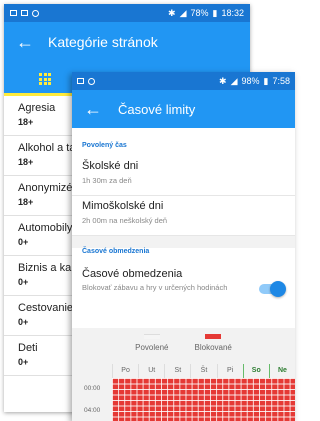 This screenshot has height=421, width=320. I want to click on hour-label: 04:00, so click(92, 410).